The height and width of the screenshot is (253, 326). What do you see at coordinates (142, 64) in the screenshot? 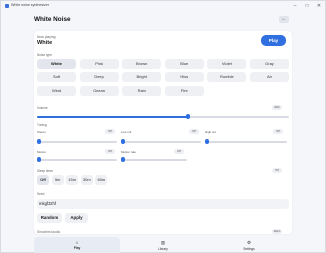
I see `noise-chip-brown: Brown` at bounding box center [142, 64].